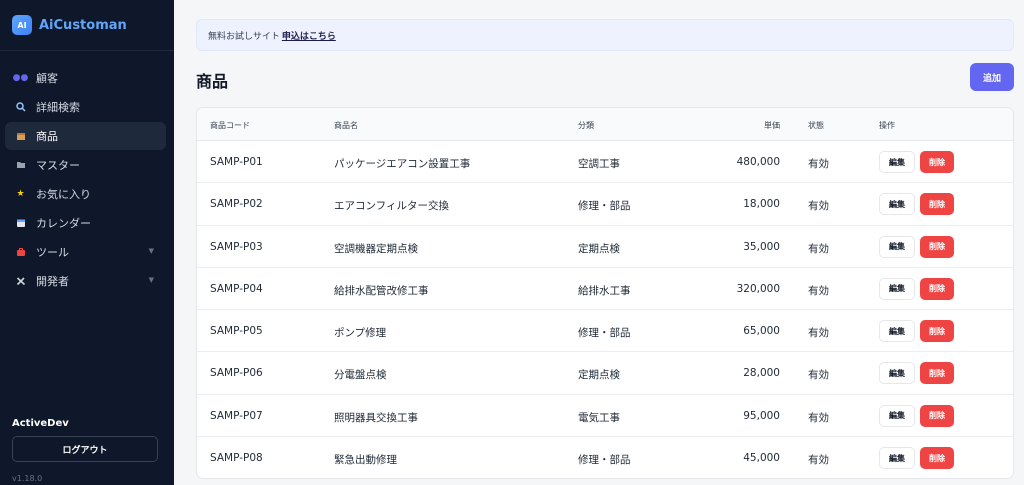 This screenshot has height=485, width=1024. What do you see at coordinates (761, 246) in the screenshot?
I see `product-price: 35,000` at bounding box center [761, 246].